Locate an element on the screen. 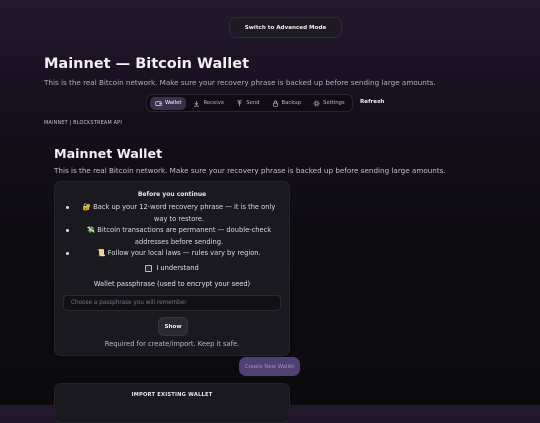  advanced-mode-button: Switch to Advanced Mode is located at coordinates (285, 27).